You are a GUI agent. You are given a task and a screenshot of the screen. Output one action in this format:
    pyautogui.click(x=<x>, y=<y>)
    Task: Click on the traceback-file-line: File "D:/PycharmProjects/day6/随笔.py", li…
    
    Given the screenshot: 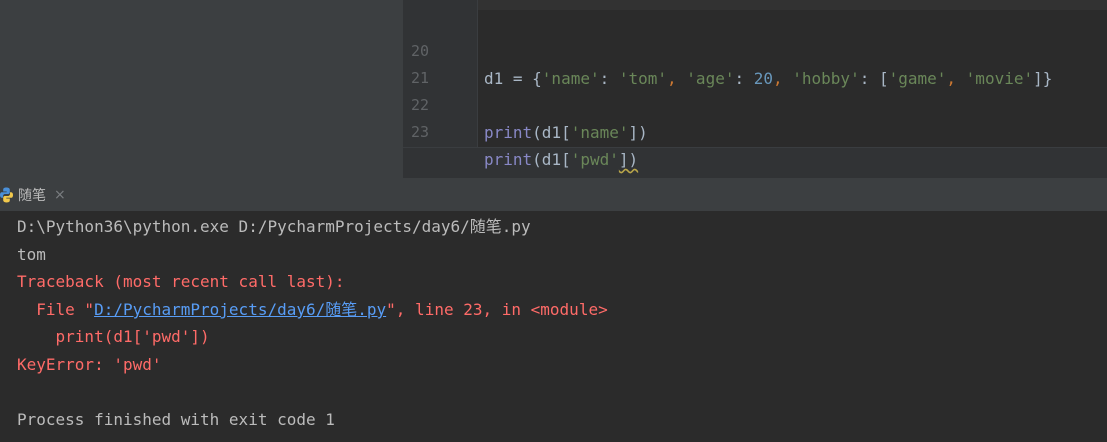 What is the action you would take?
    pyautogui.click(x=312, y=309)
    